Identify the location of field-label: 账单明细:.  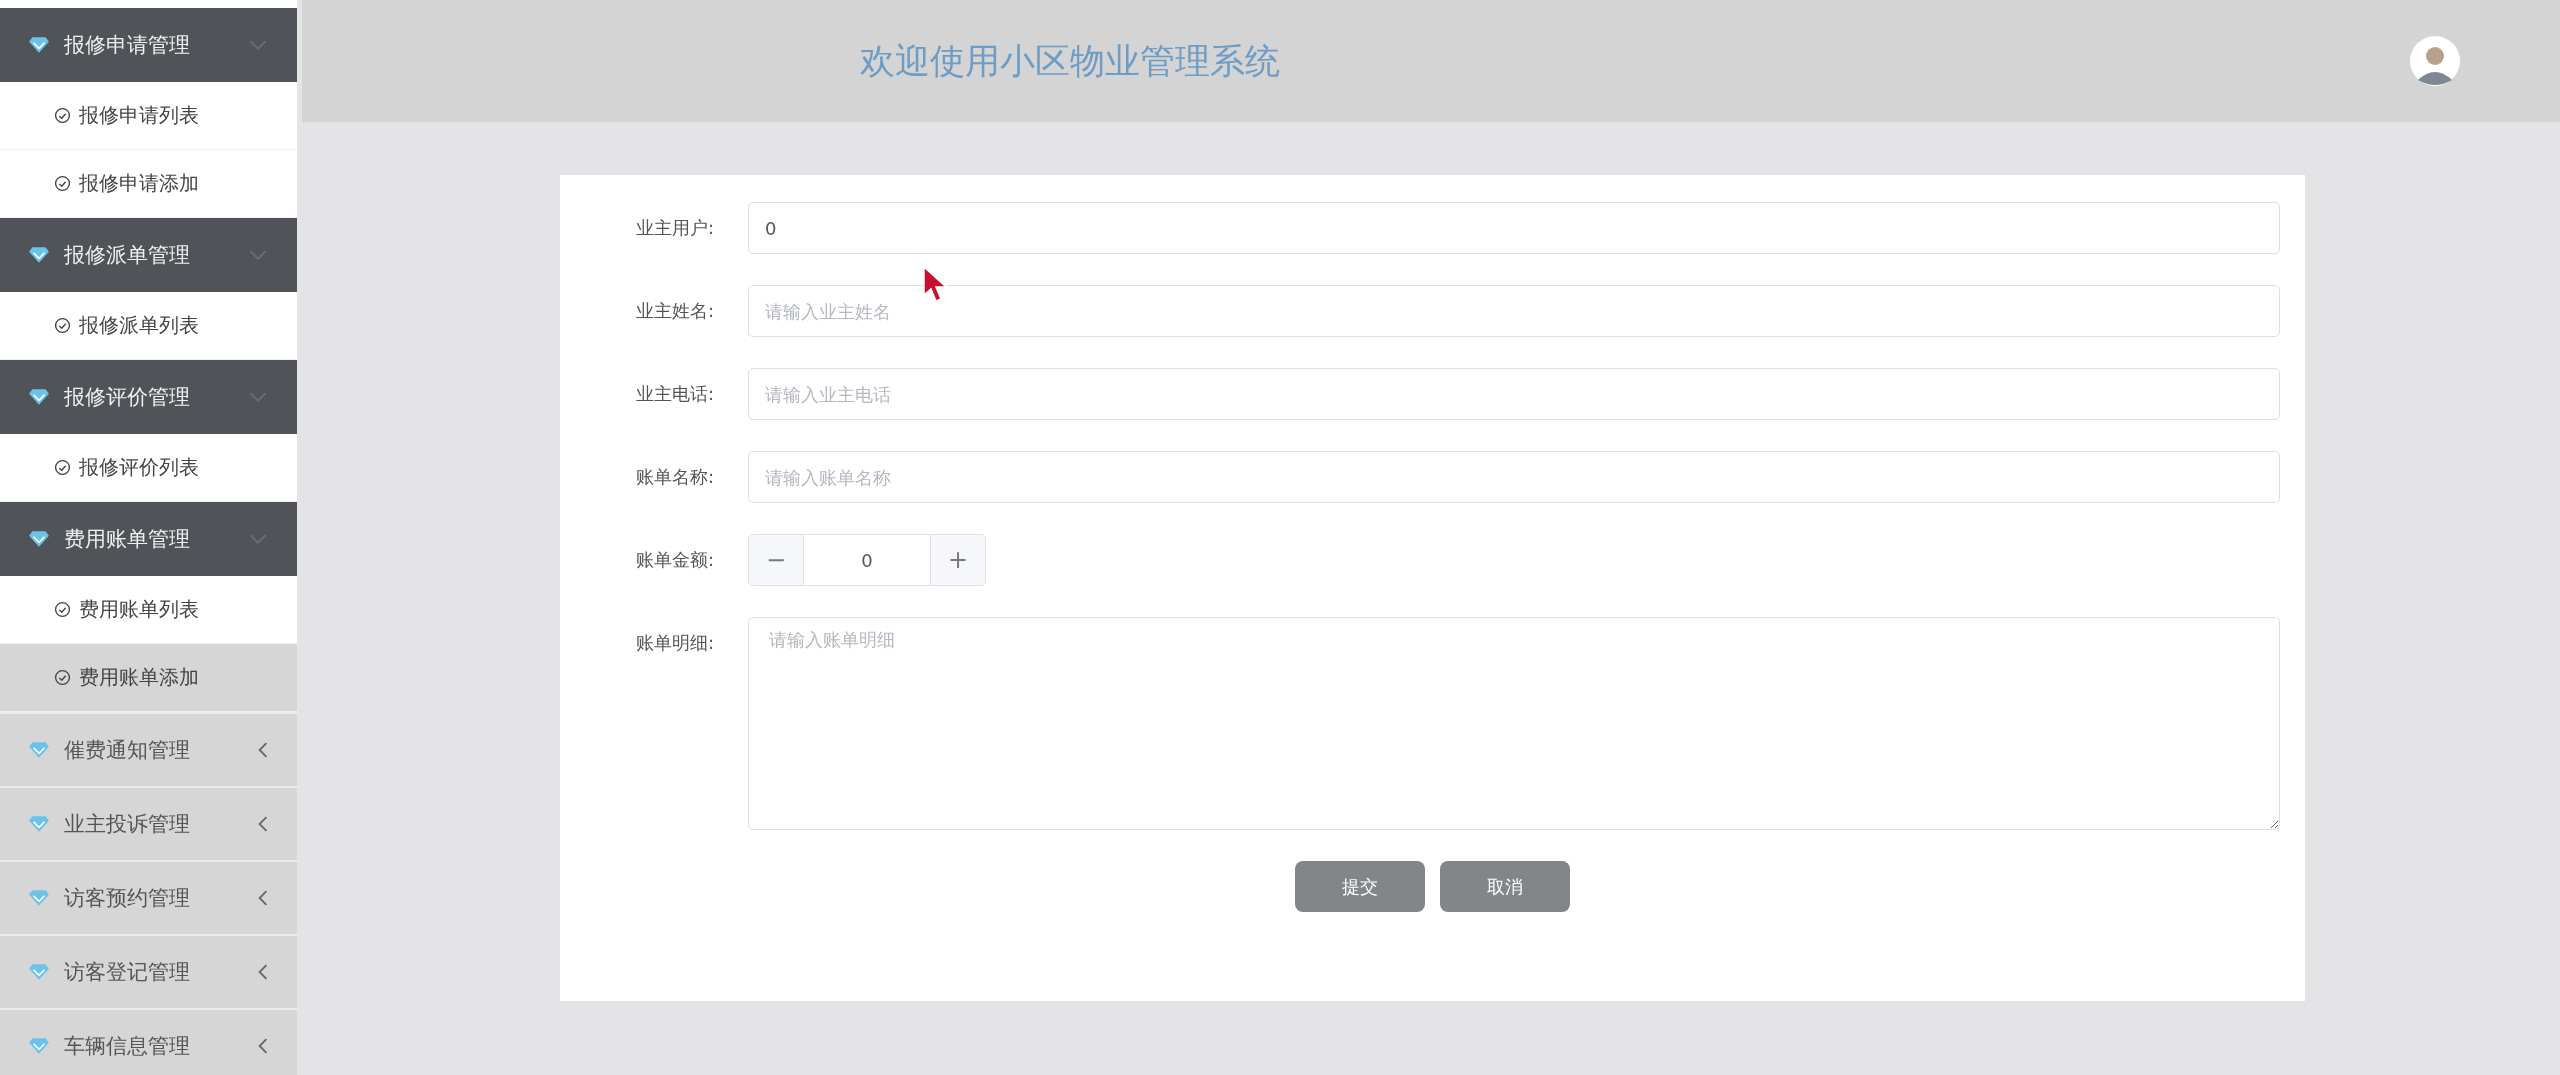
(674, 643).